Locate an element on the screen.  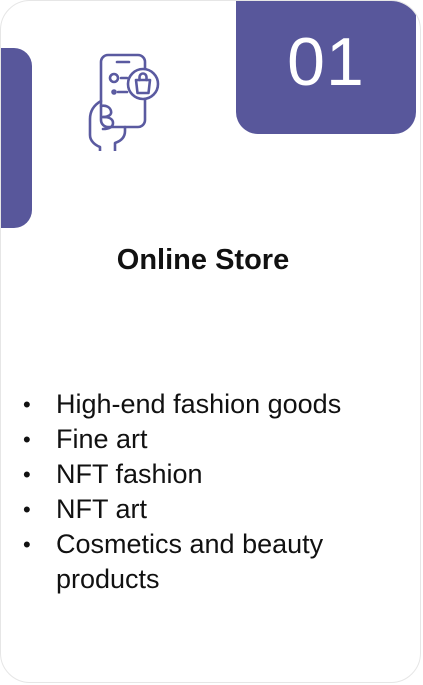
list-item-text: High-end fashion goods is located at coordinates (199, 404).